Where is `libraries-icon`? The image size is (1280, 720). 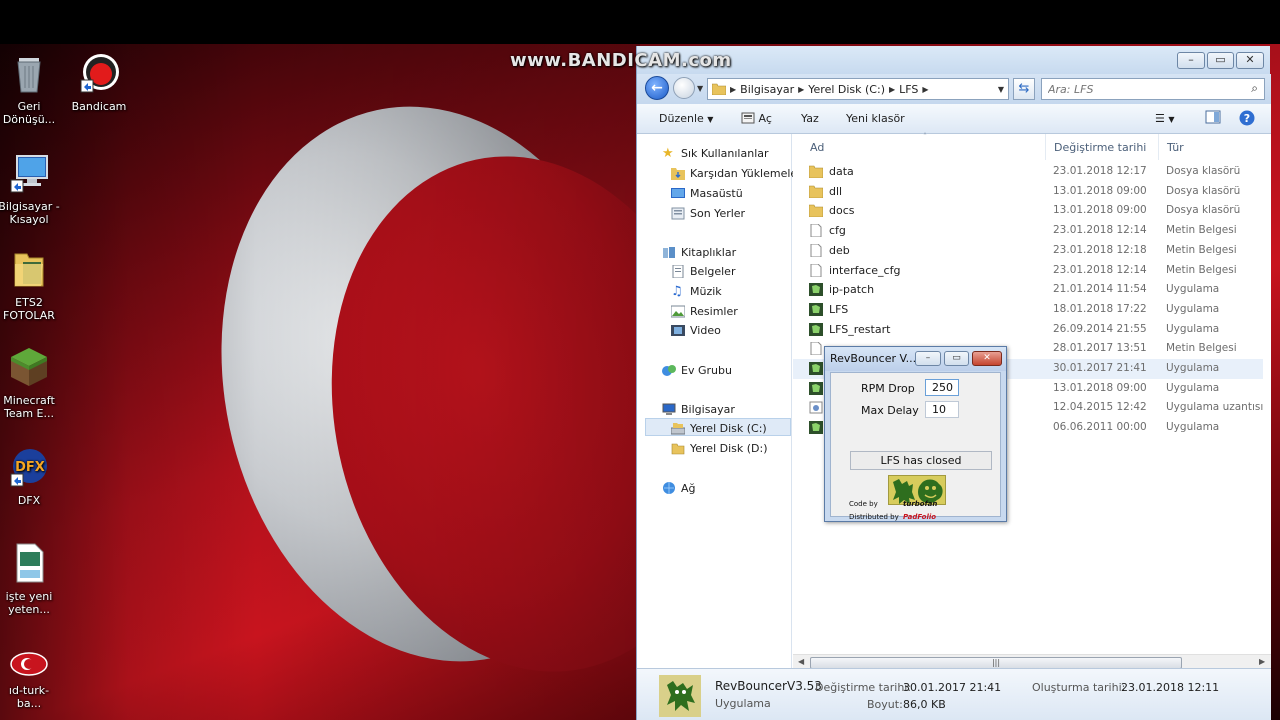 libraries-icon is located at coordinates (669, 252).